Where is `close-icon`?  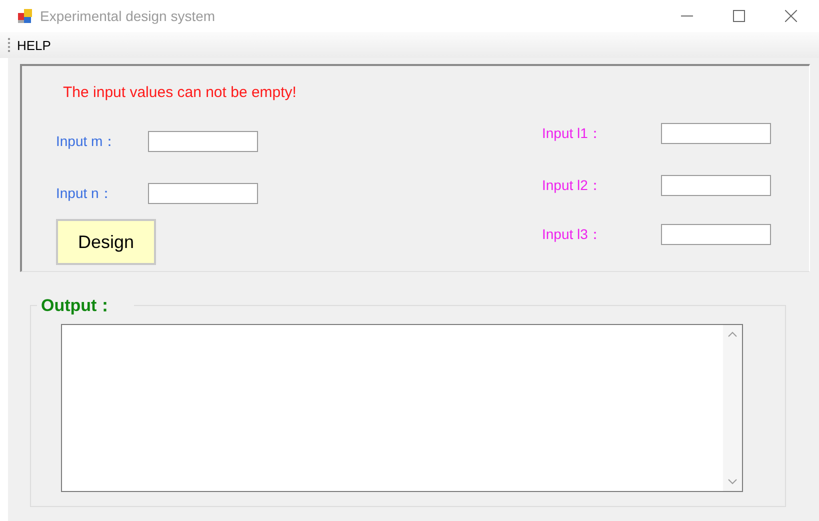 close-icon is located at coordinates (791, 16).